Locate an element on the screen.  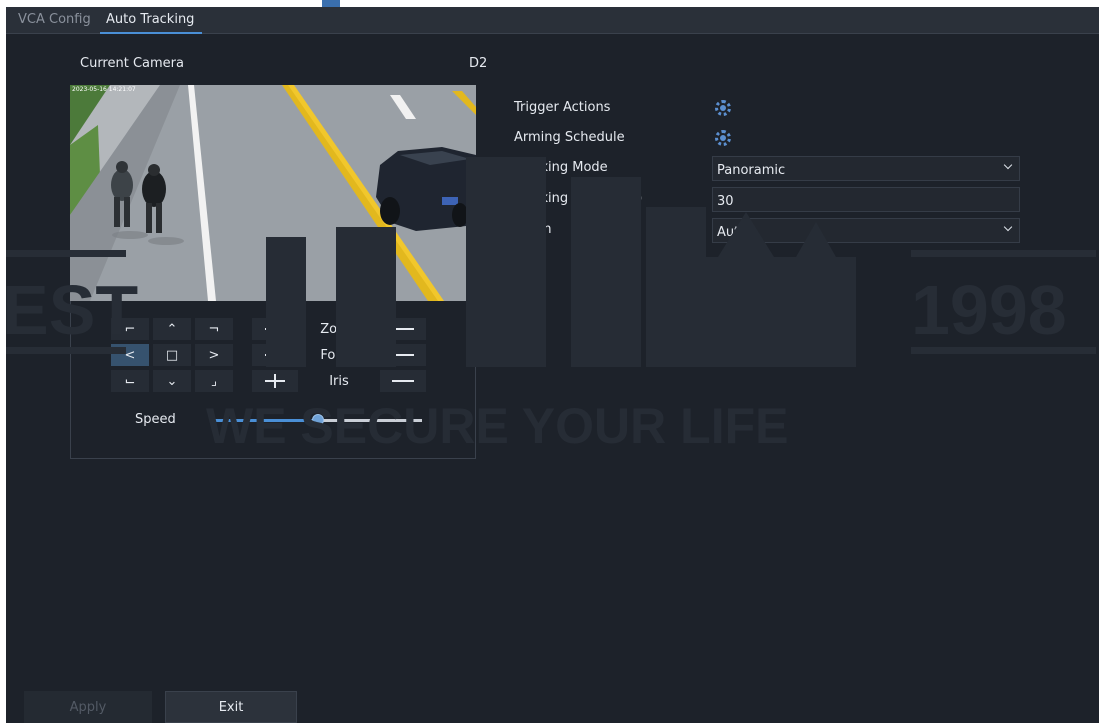
zoom-mode-select: Auto is located at coordinates (866, 230).